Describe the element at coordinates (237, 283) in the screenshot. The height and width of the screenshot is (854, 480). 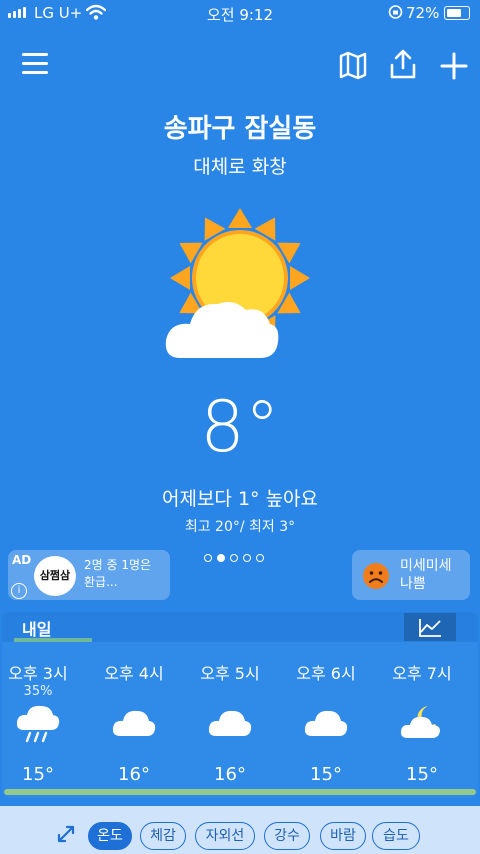
I see `partly-sunny-icon` at that location.